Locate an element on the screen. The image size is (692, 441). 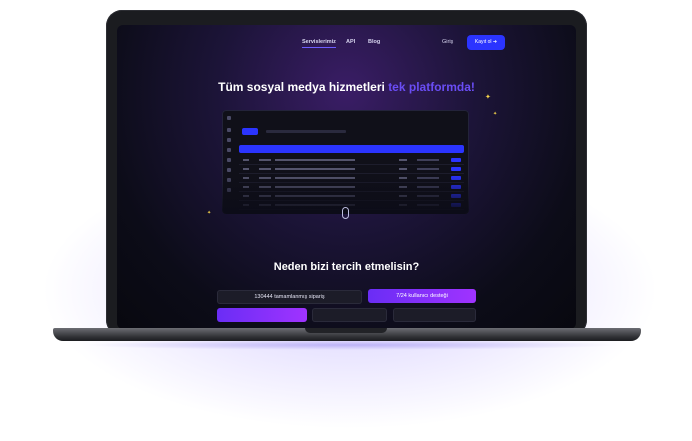
preview-search-bar is located at coordinates (306, 131).